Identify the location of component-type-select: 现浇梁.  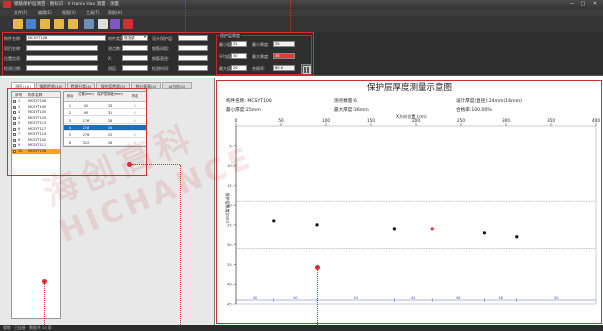
(135, 38).